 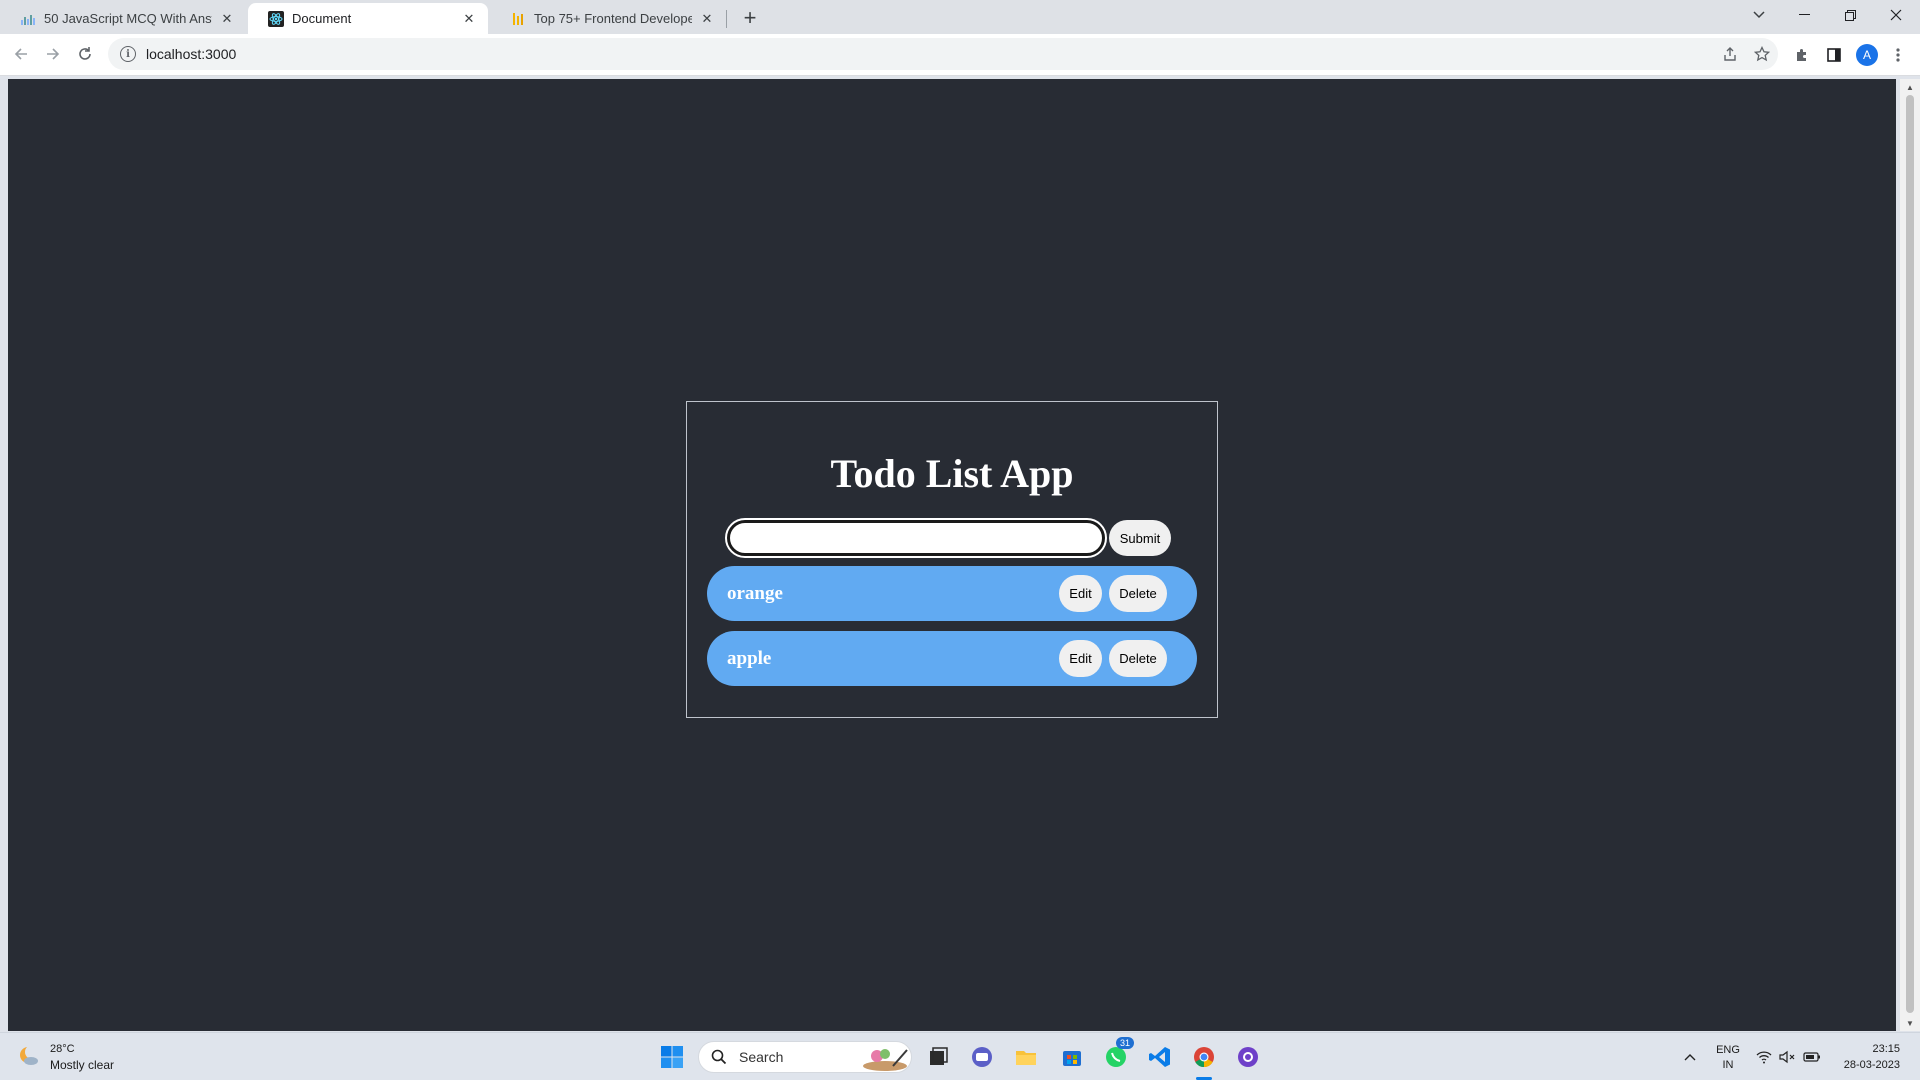 I want to click on teams-chat-icon, so click(x=982, y=1057).